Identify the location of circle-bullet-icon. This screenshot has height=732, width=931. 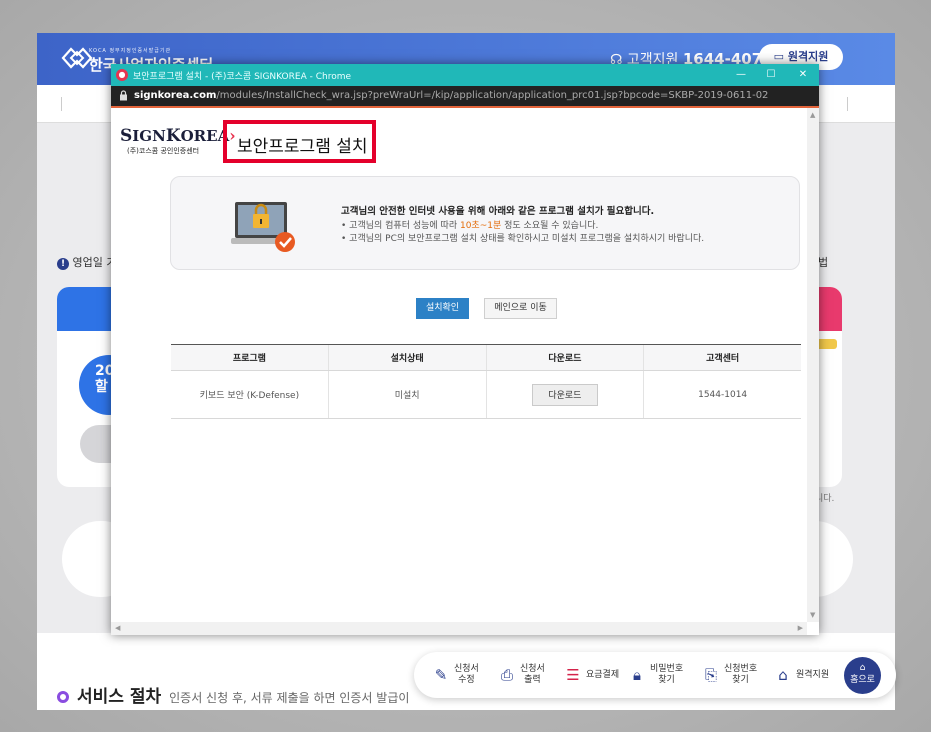
(63, 697).